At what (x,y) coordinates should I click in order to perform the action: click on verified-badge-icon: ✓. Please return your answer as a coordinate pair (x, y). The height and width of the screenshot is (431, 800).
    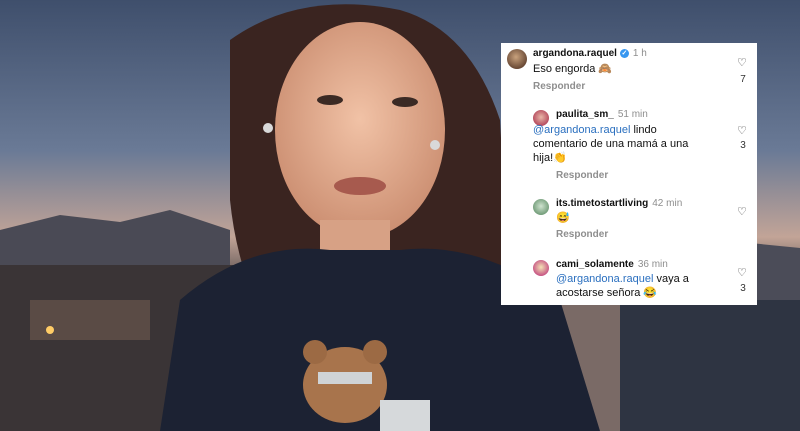
    Looking at the image, I should click on (624, 53).